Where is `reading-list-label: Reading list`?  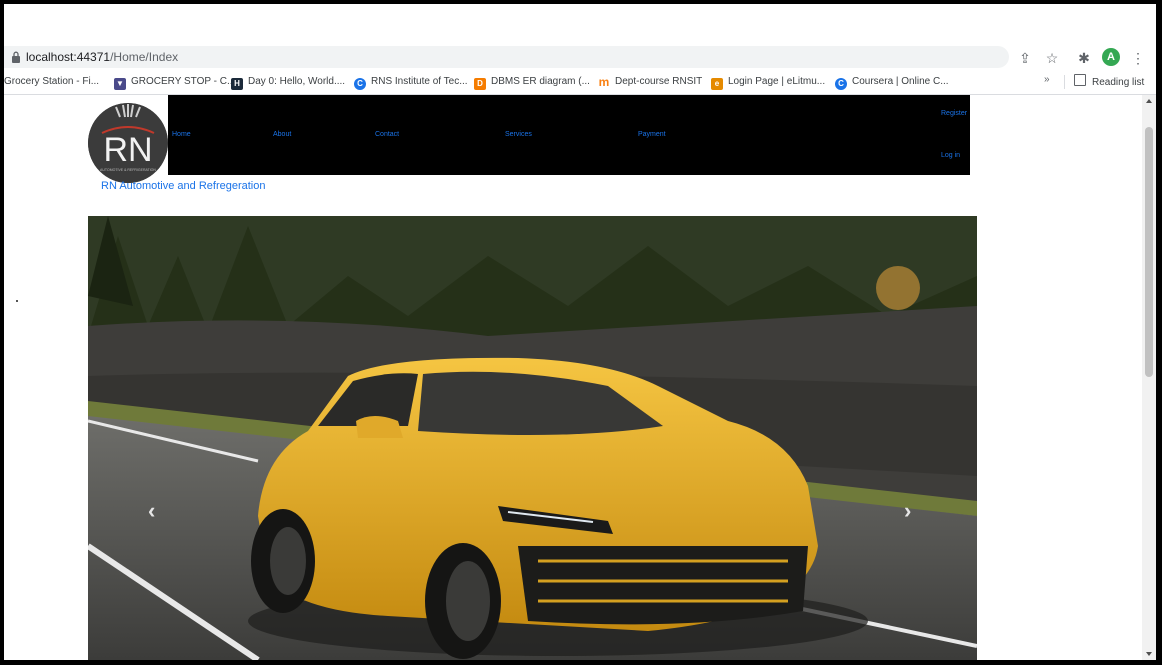
reading-list-label: Reading list is located at coordinates (1118, 82).